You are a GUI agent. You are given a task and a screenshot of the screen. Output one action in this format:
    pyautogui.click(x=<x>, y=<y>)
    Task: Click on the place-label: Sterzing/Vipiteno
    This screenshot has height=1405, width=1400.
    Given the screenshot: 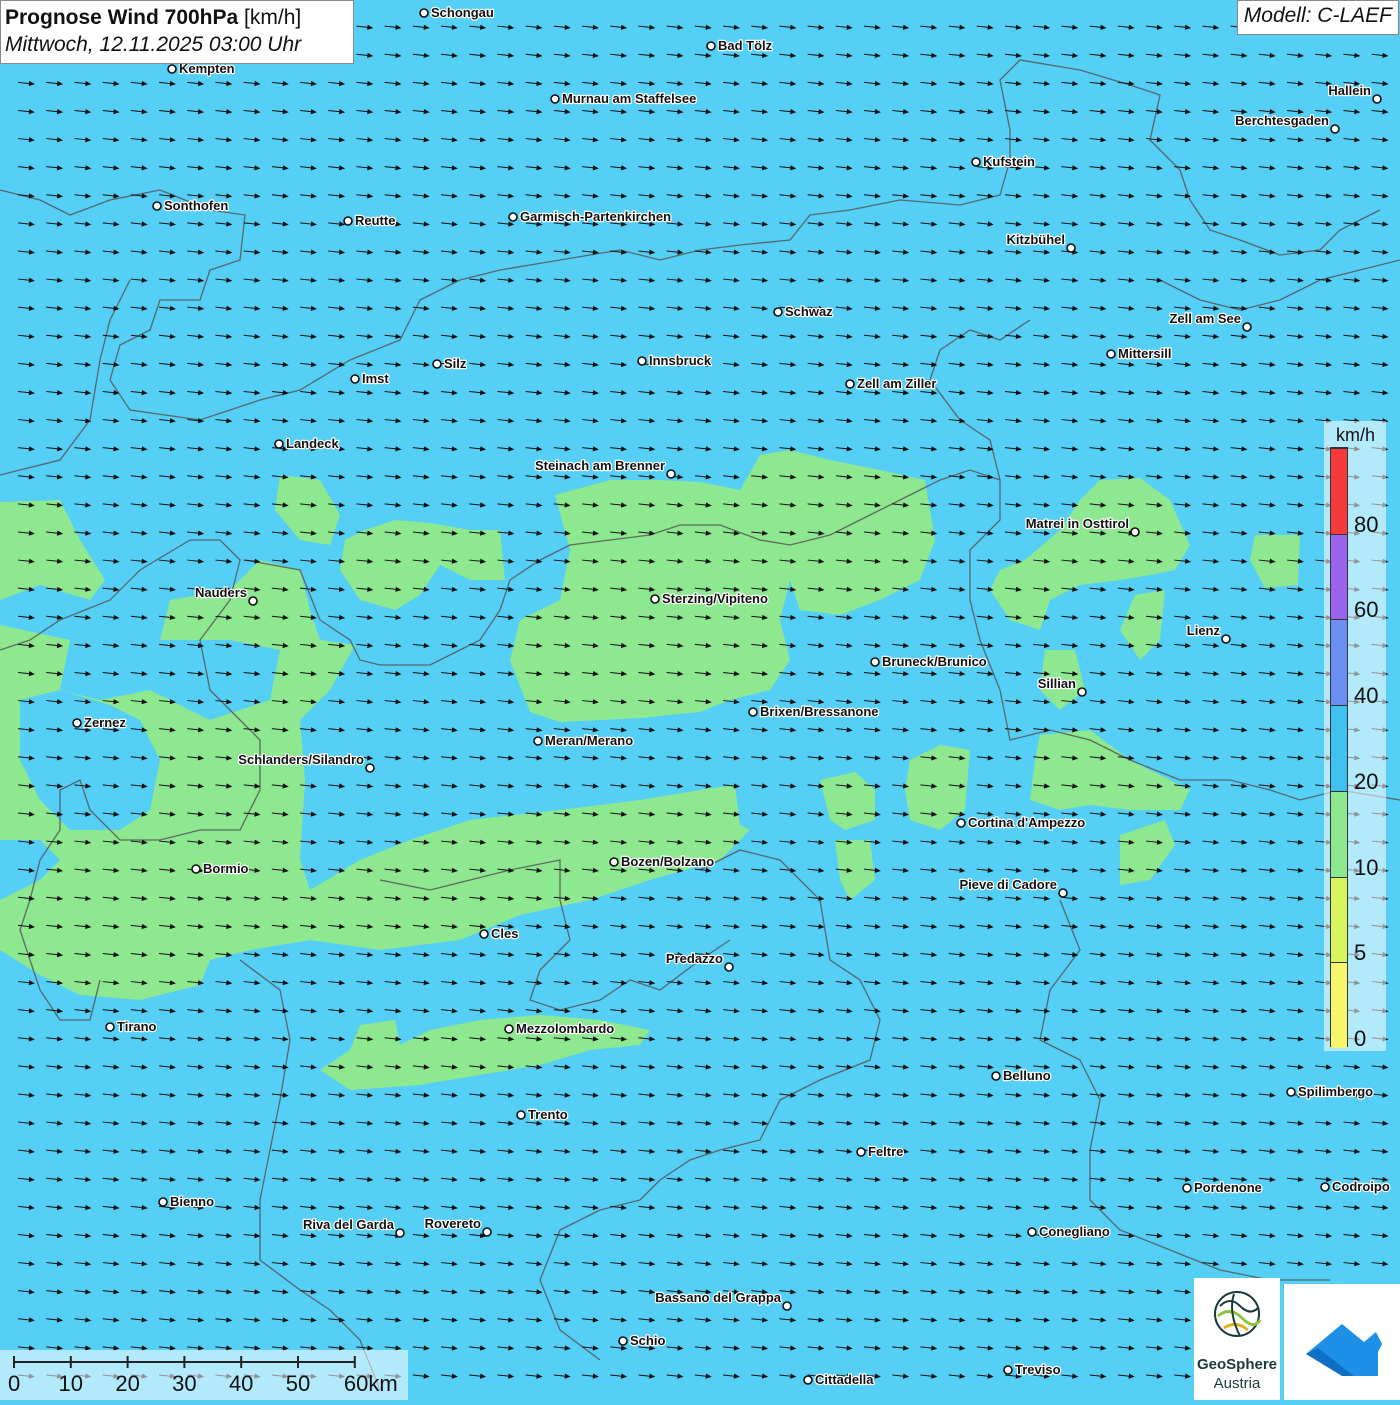 What is the action you would take?
    pyautogui.click(x=715, y=598)
    